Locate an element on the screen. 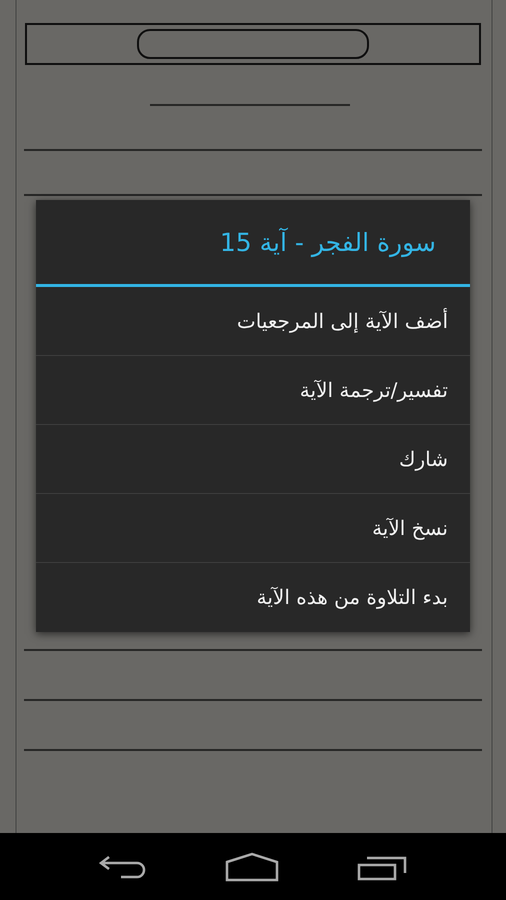 Image resolution: width=506 pixels, height=900 pixels. menu-item: أضف الآية إلى المرجعيات is located at coordinates (253, 321).